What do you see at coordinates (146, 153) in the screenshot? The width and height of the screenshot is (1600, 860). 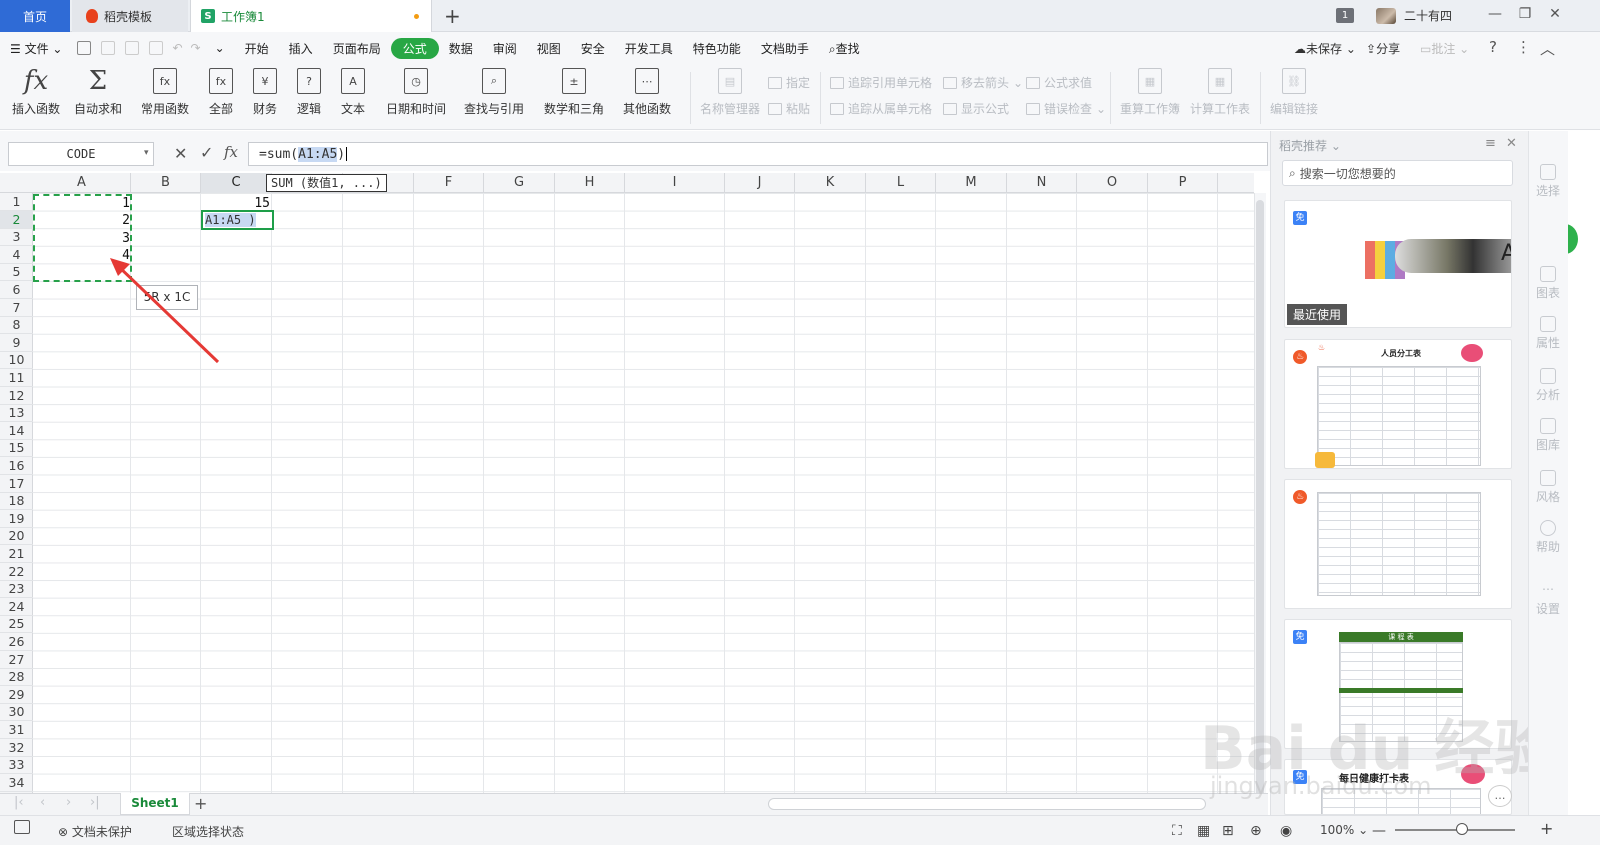 I see `chevron-down-icon: ▾` at bounding box center [146, 153].